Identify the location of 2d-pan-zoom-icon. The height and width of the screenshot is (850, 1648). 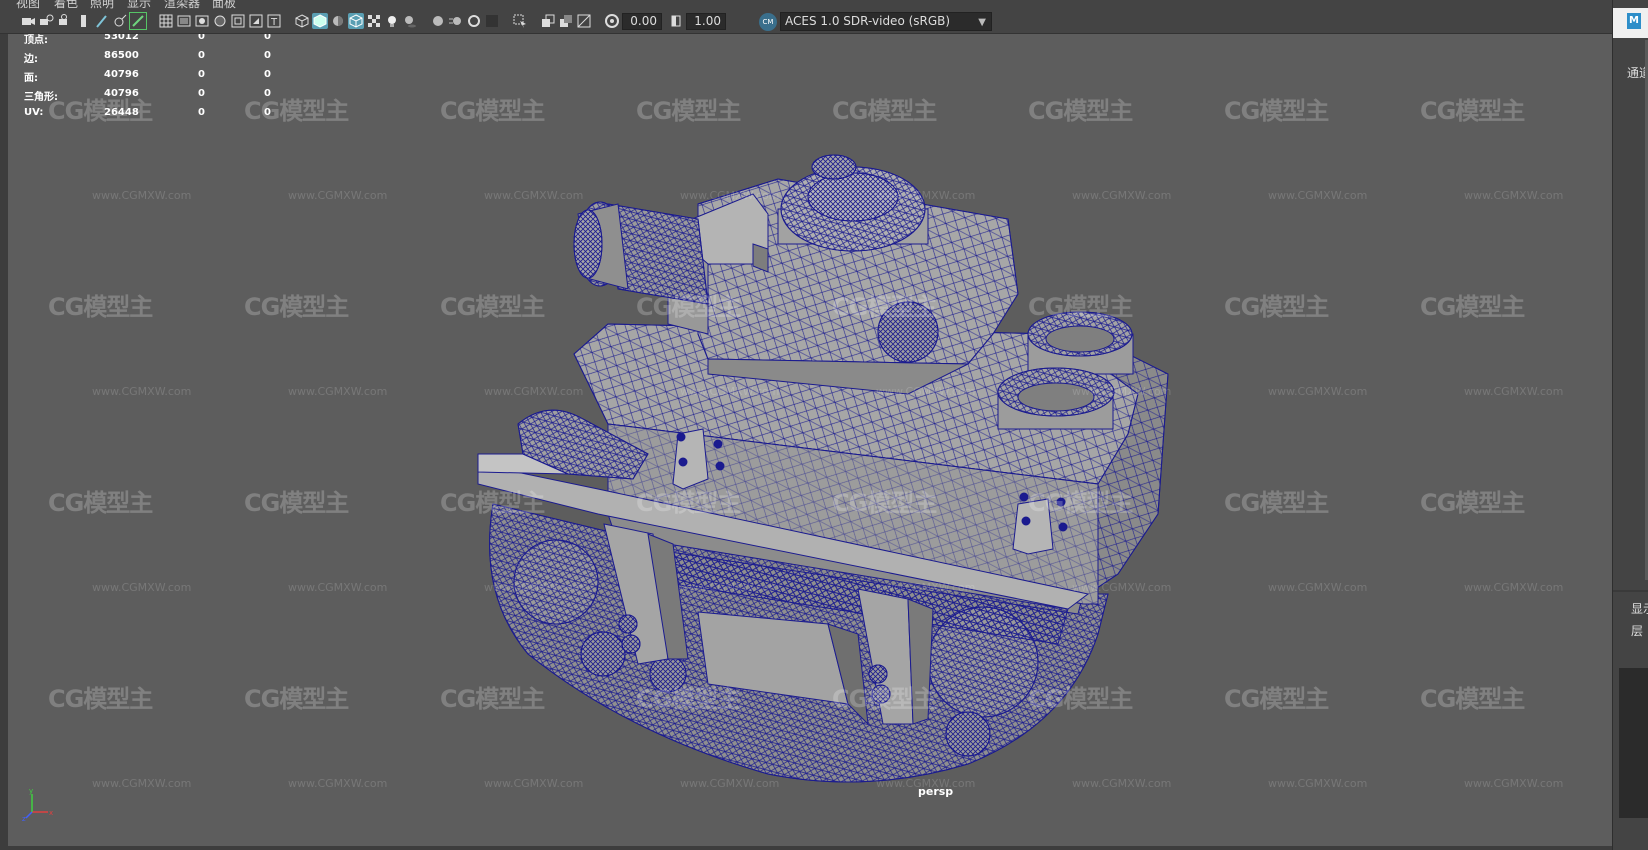
(120, 21).